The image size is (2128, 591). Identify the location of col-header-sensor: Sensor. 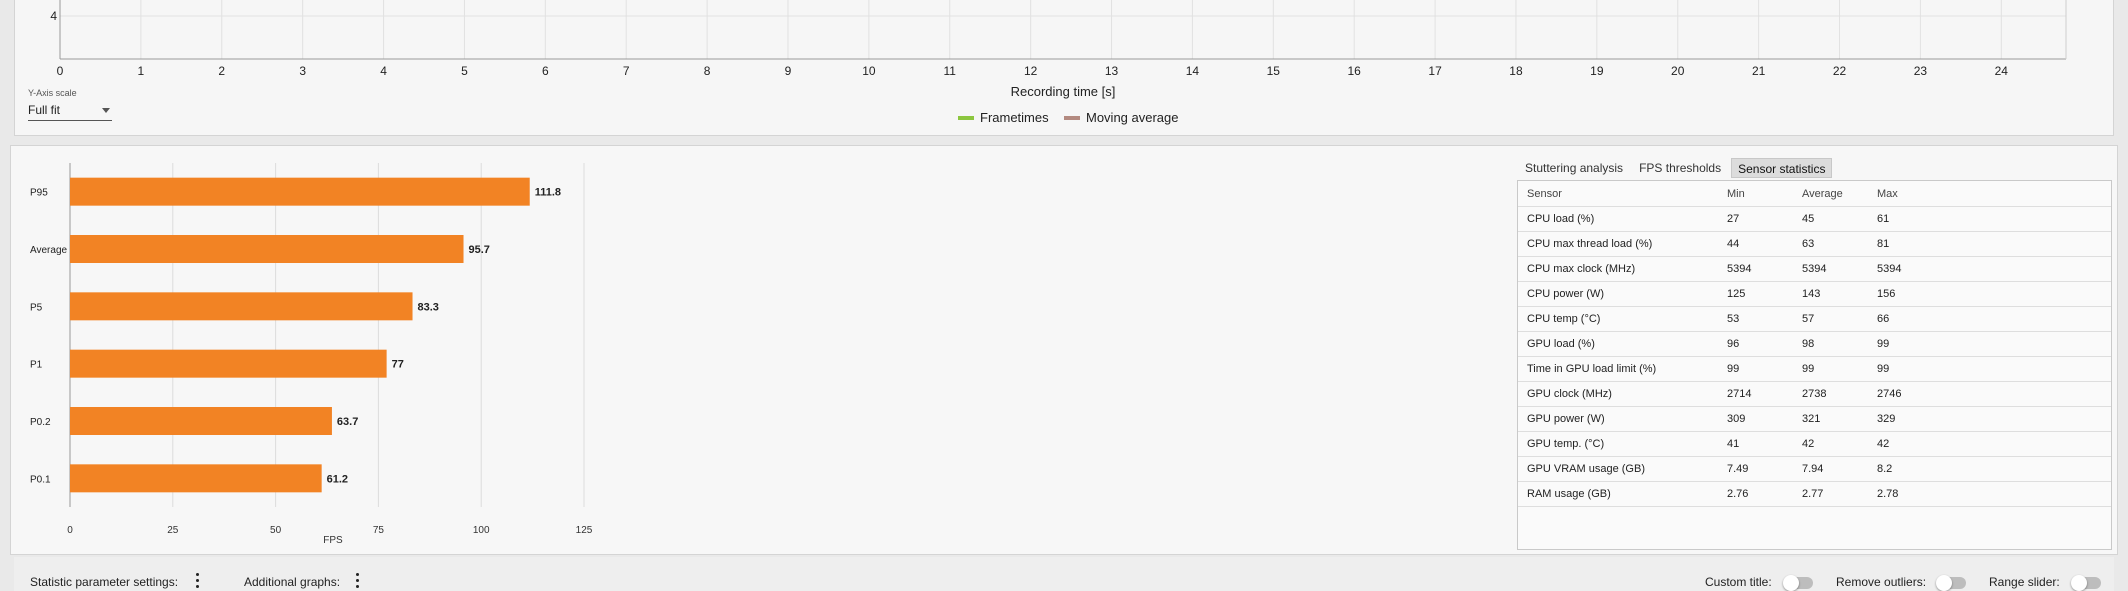
(1544, 194).